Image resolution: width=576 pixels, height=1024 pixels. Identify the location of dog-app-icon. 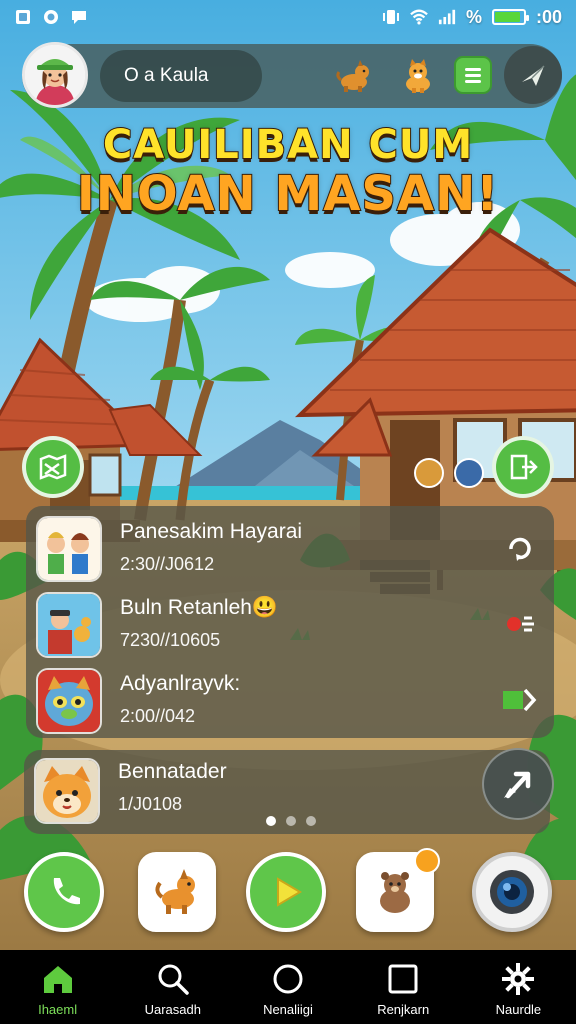
(175, 891).